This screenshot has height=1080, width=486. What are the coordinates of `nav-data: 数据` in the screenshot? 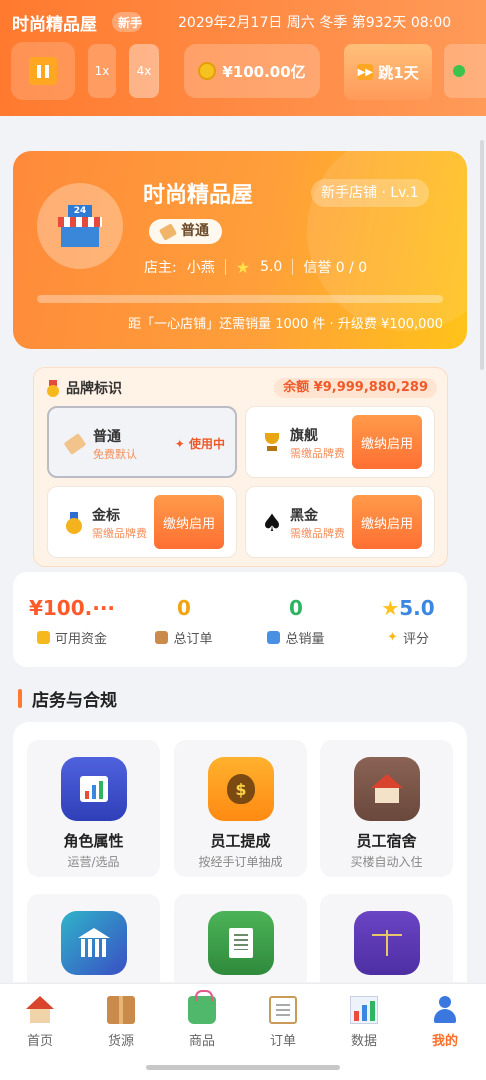 It's located at (364, 1020).